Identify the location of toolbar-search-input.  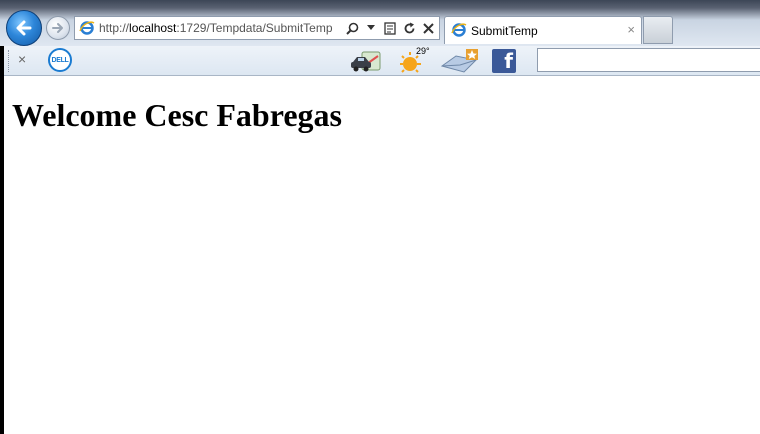
(648, 60).